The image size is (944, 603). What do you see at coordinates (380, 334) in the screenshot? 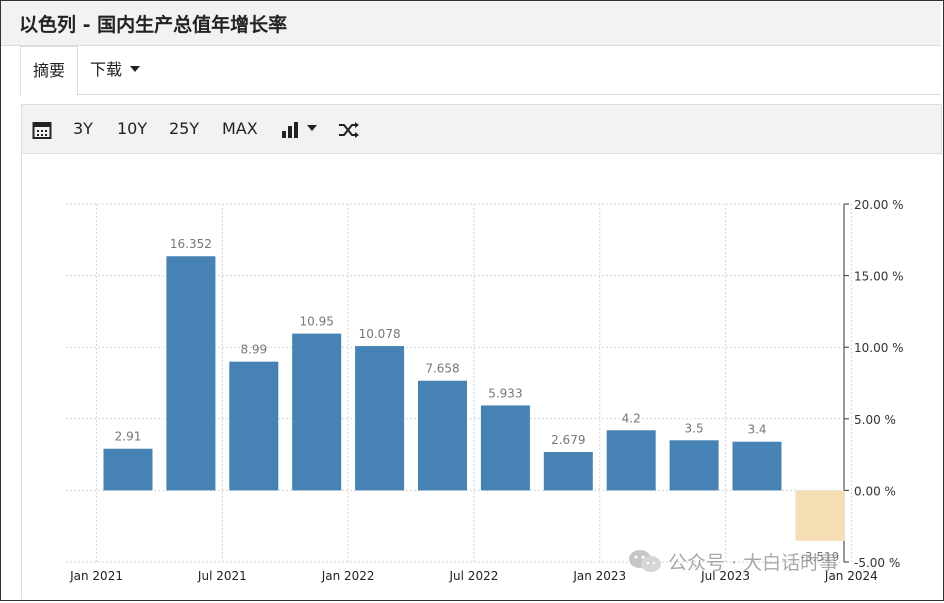
I see `data-label: 10.078` at bounding box center [380, 334].